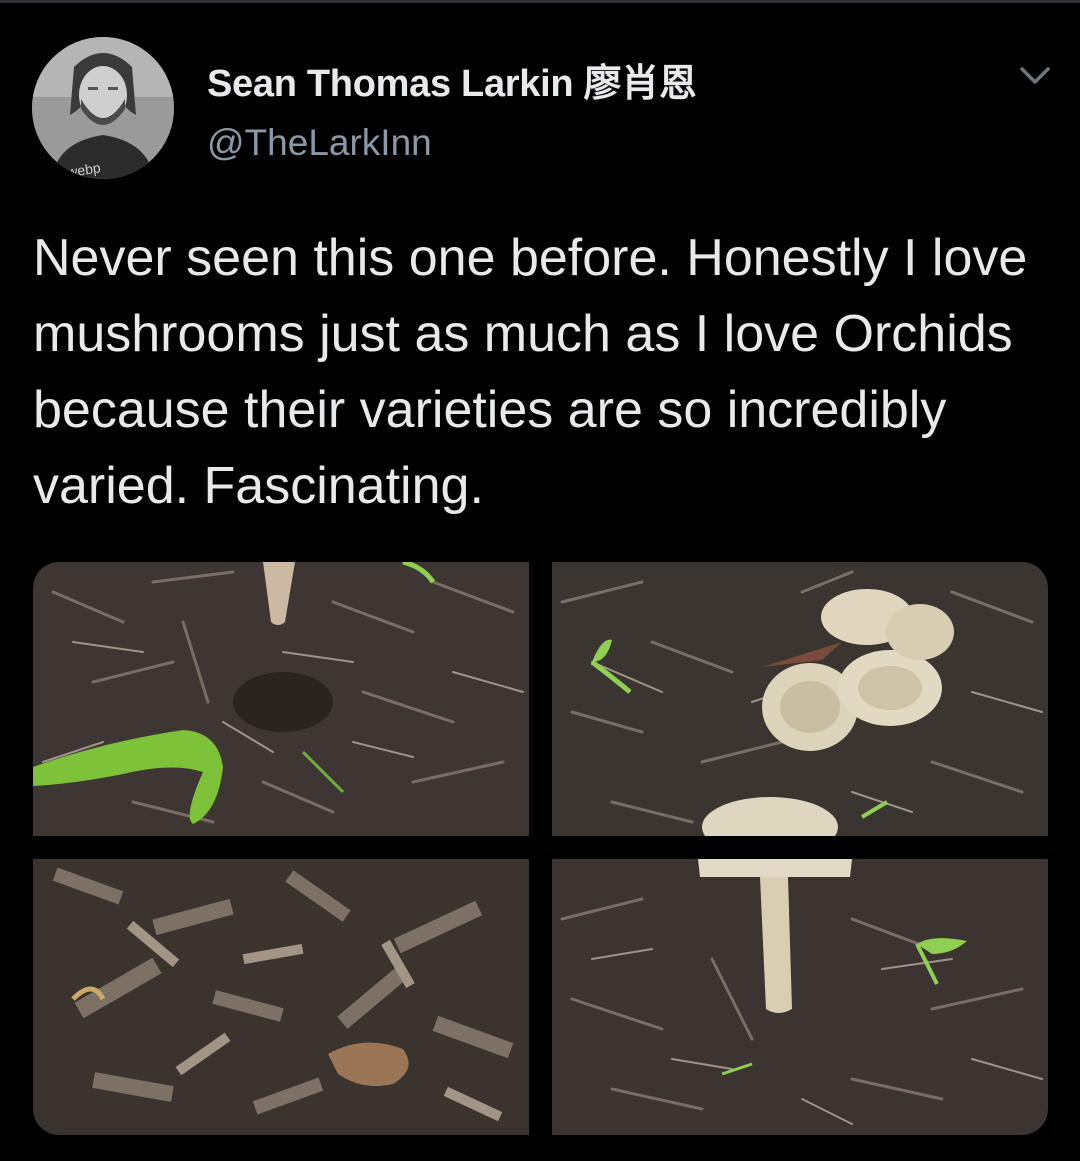 The image size is (1080, 1161). Describe the element at coordinates (319, 143) in the screenshot. I see `author-handle: @TheLarkInn` at that location.